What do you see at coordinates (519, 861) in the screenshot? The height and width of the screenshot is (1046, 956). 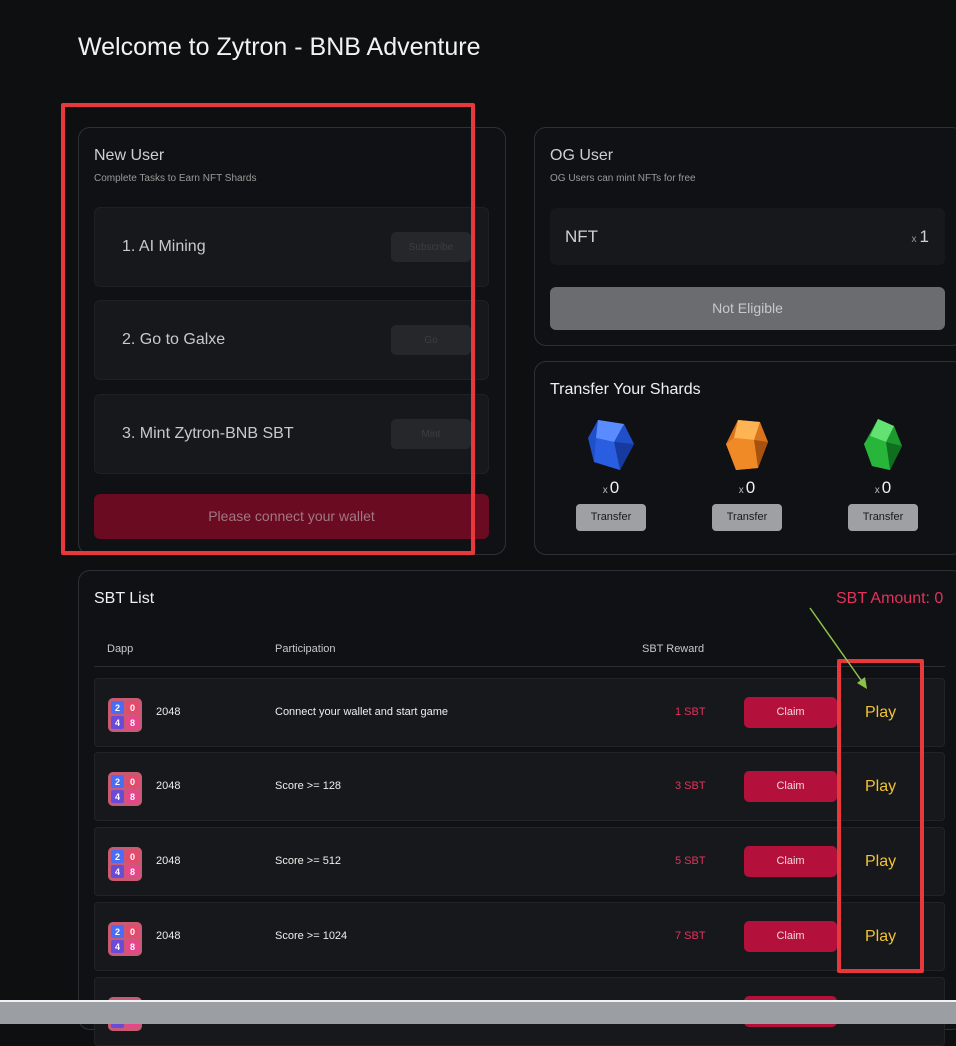 I see `table-row: 20 48 2048 Score >= 512 5 SBT Claim Play` at bounding box center [519, 861].